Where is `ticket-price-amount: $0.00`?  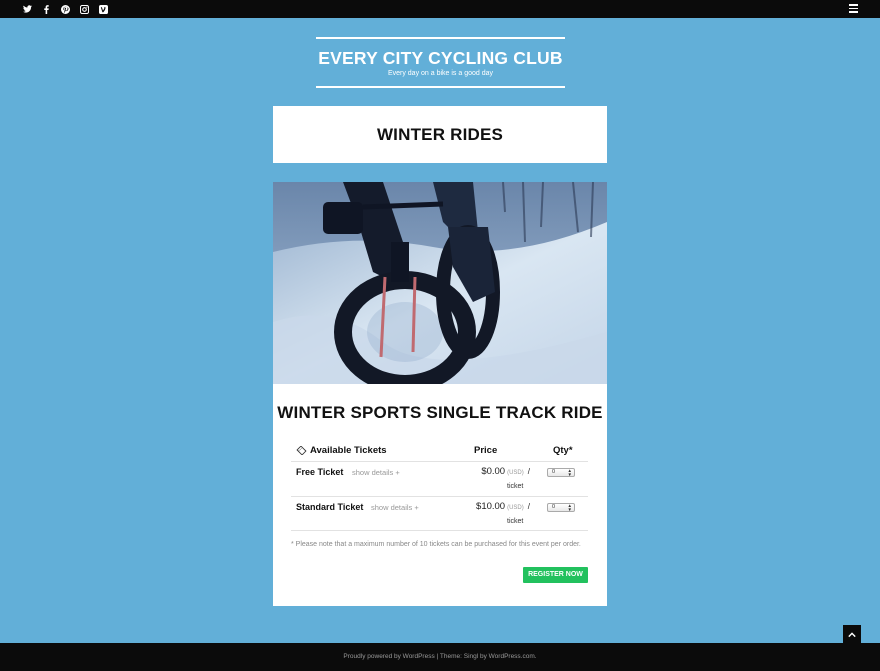
ticket-price-amount: $0.00 is located at coordinates (493, 471).